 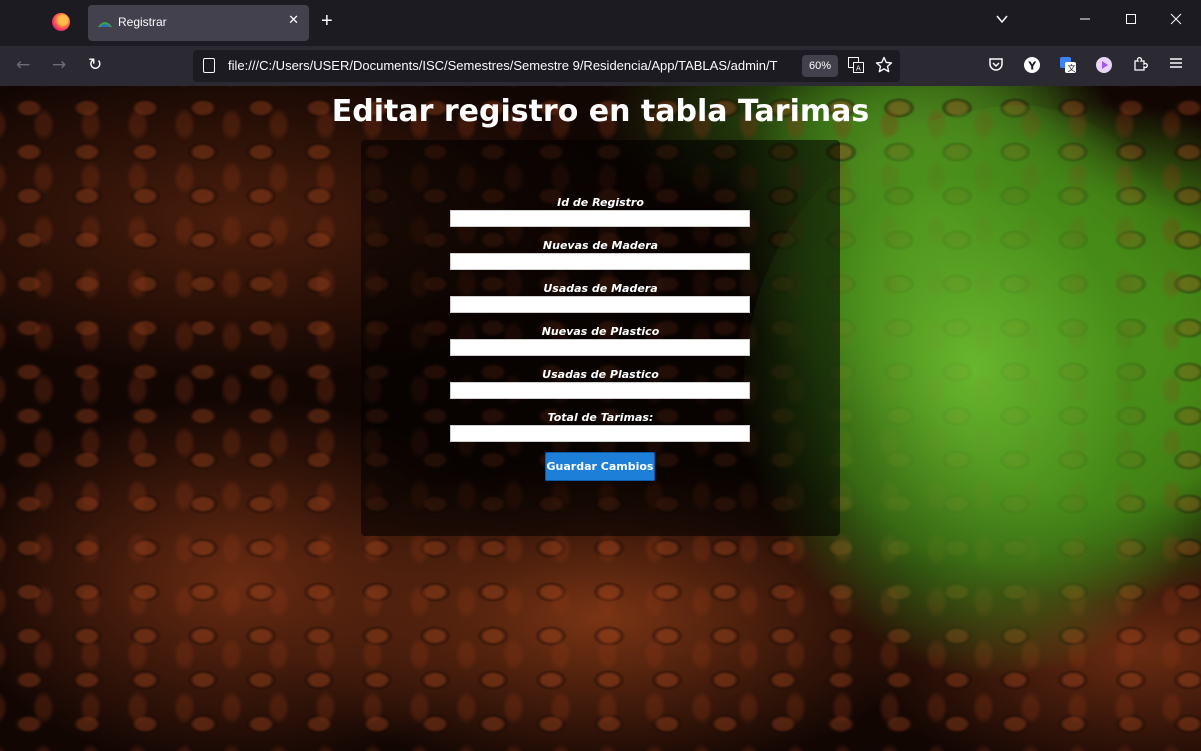 I want to click on extensions-puzzle-icon, so click(x=1140, y=65).